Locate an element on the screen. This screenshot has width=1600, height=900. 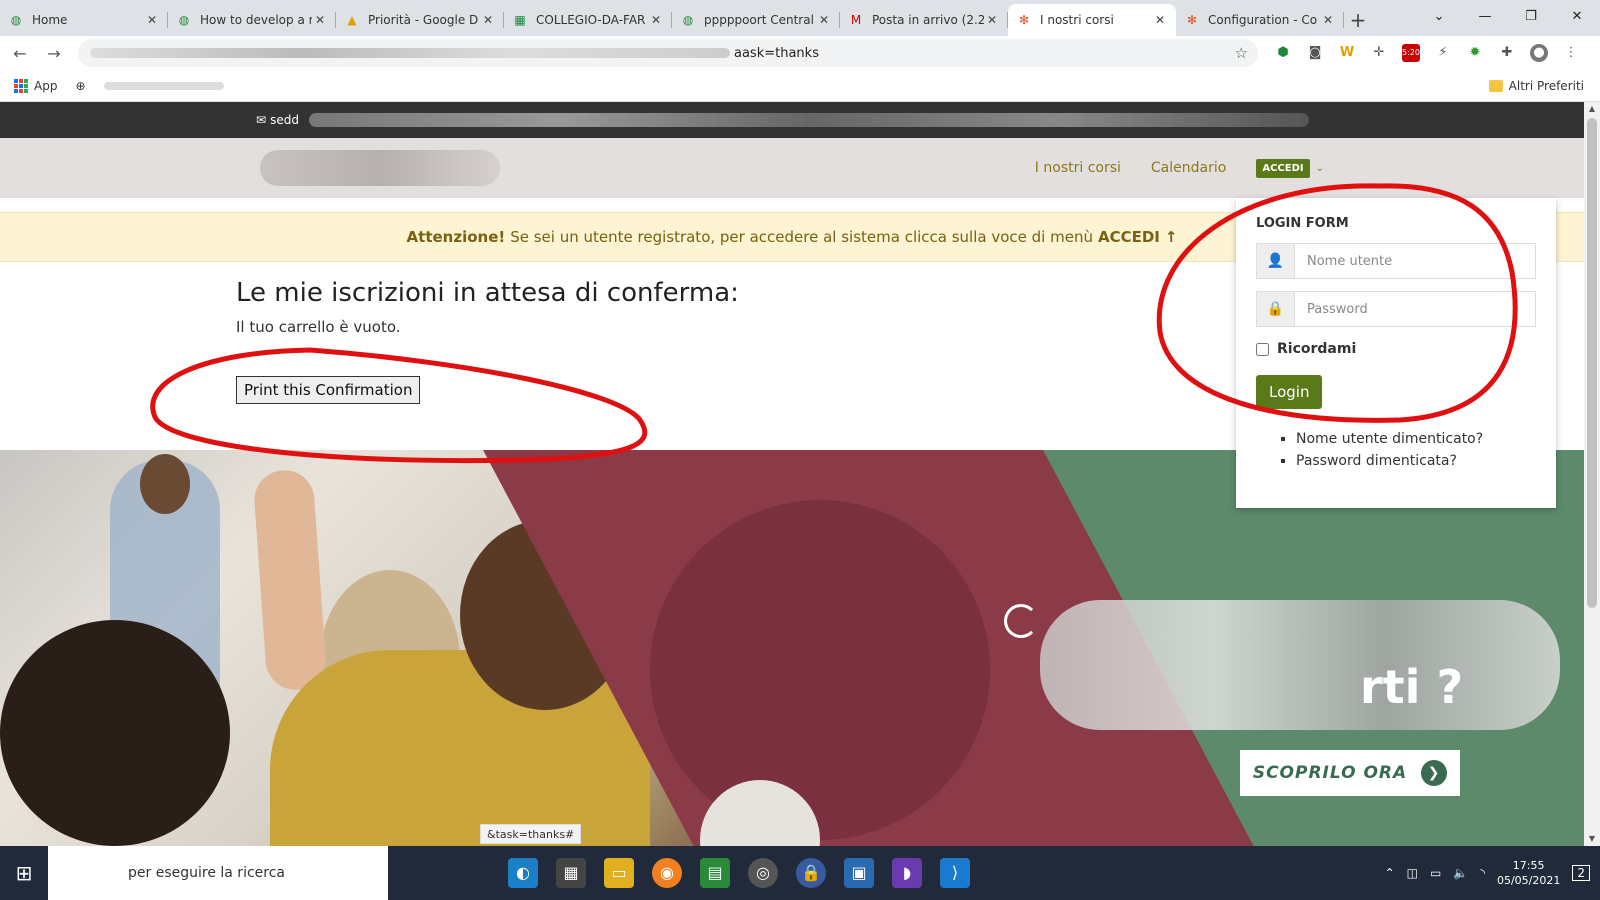
chevron-down-icon: ⌄ is located at coordinates (1320, 168).